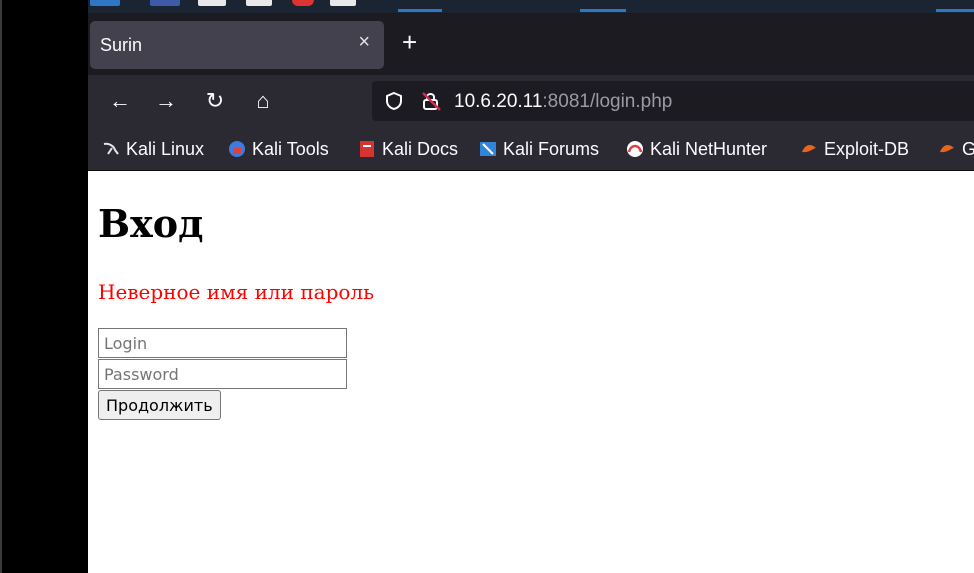  I want to click on bookmark-kali-forums: Kali Forums, so click(539, 149).